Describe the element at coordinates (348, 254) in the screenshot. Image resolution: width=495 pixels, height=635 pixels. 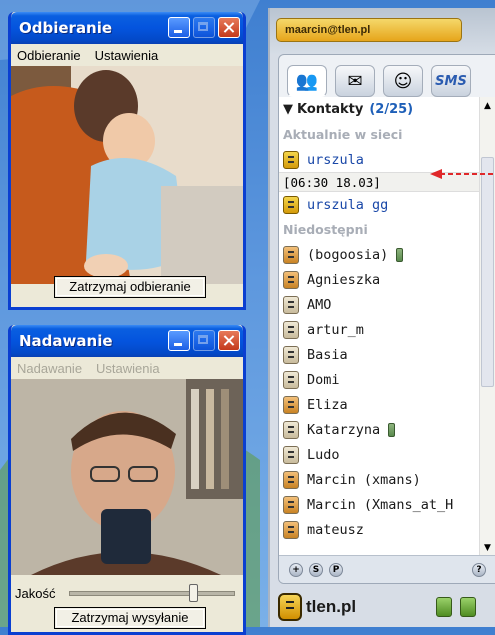
I see `contact-name: (bogoosia)` at that location.